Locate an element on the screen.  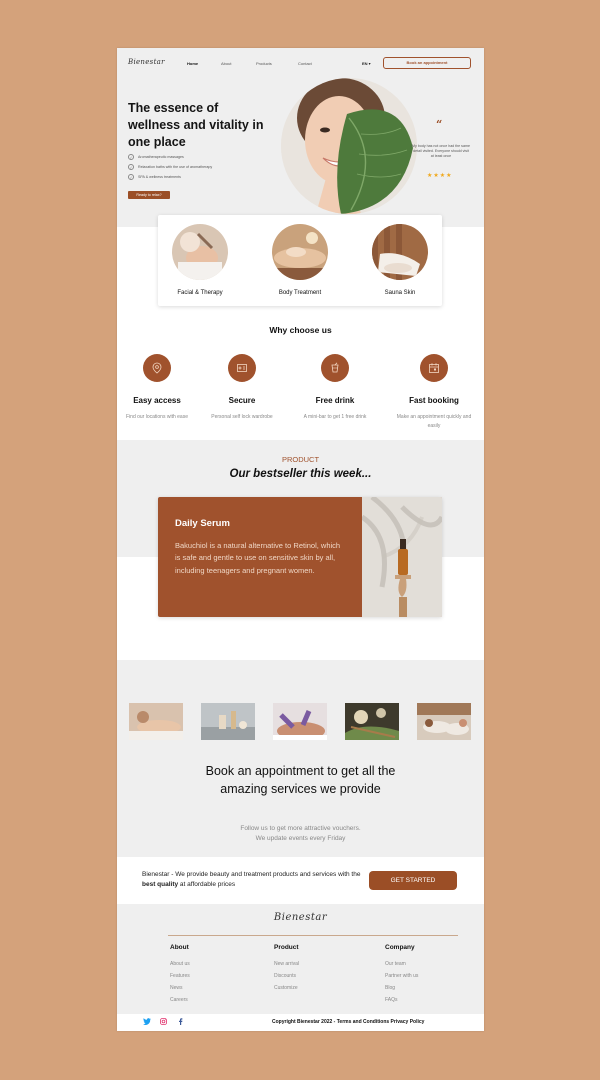
footer-link: Blog is located at coordinates (390, 988).